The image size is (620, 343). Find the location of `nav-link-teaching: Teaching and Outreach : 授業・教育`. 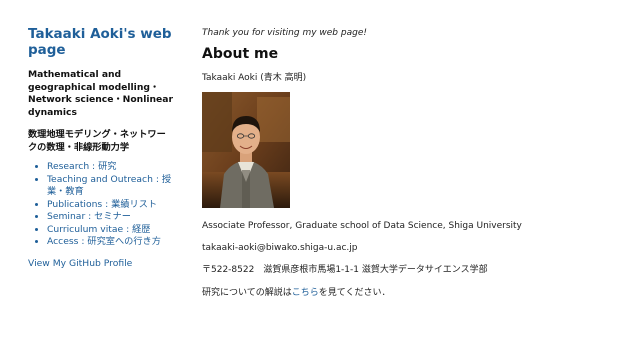

nav-link-teaching: Teaching and Outreach : 授業・教育 is located at coordinates (109, 186).